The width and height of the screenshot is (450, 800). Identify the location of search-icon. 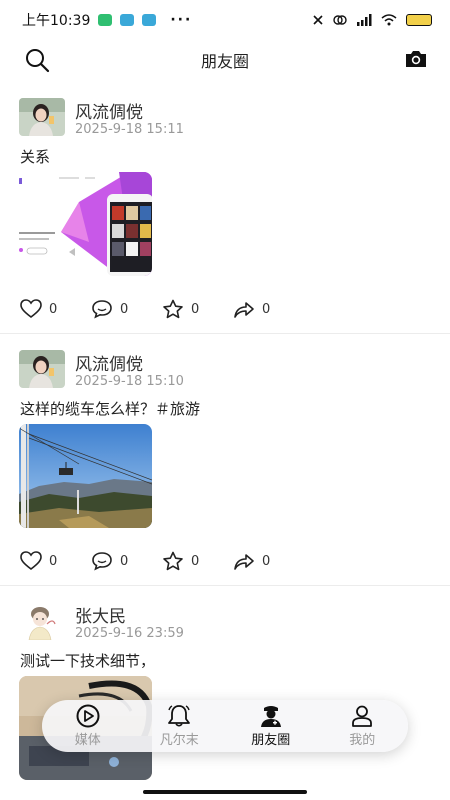
(37, 60).